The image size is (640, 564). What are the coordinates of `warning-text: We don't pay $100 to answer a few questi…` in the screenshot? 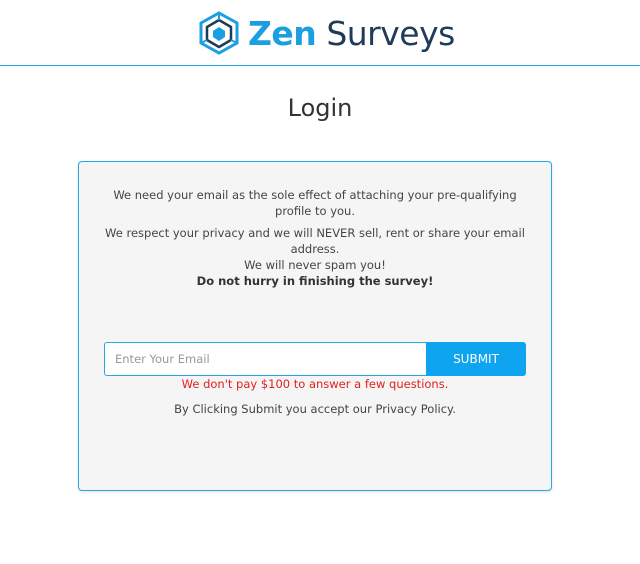 It's located at (315, 384).